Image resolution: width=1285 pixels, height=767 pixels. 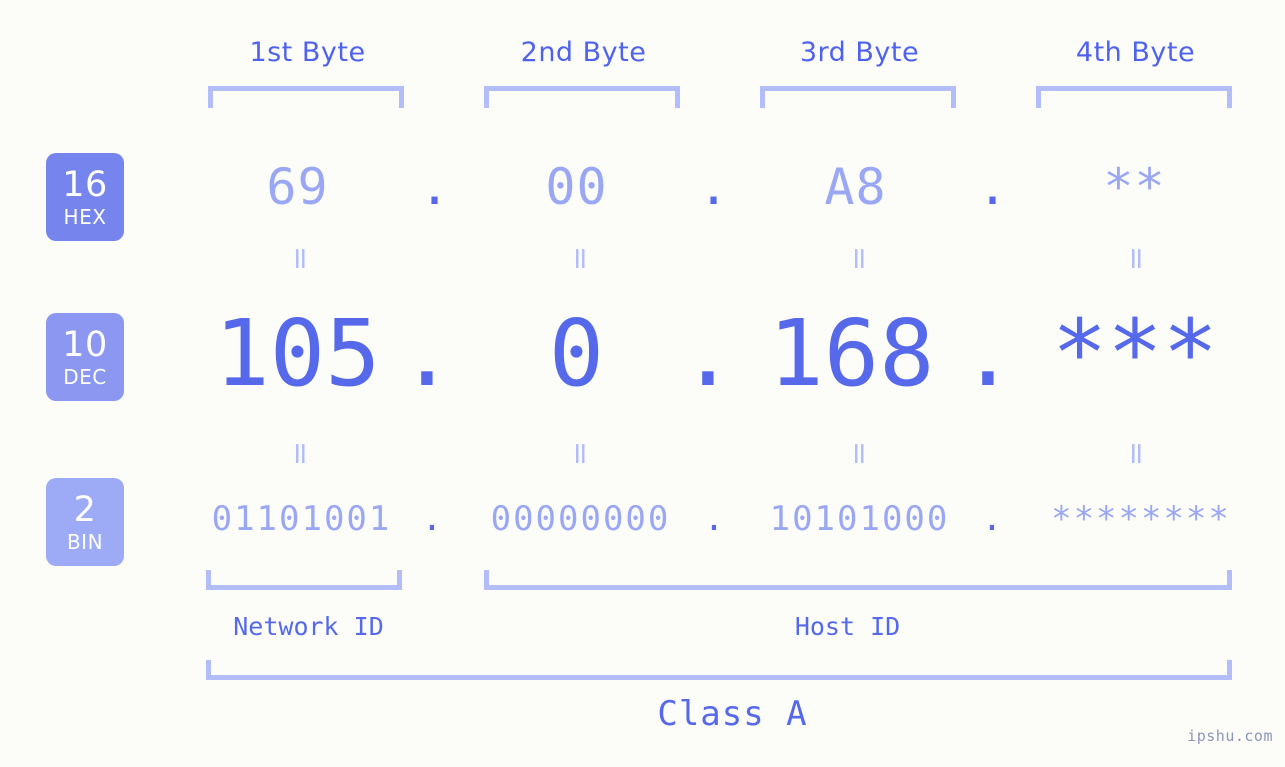 What do you see at coordinates (85, 376) in the screenshot?
I see `base-badge-dec-name: DEC` at bounding box center [85, 376].